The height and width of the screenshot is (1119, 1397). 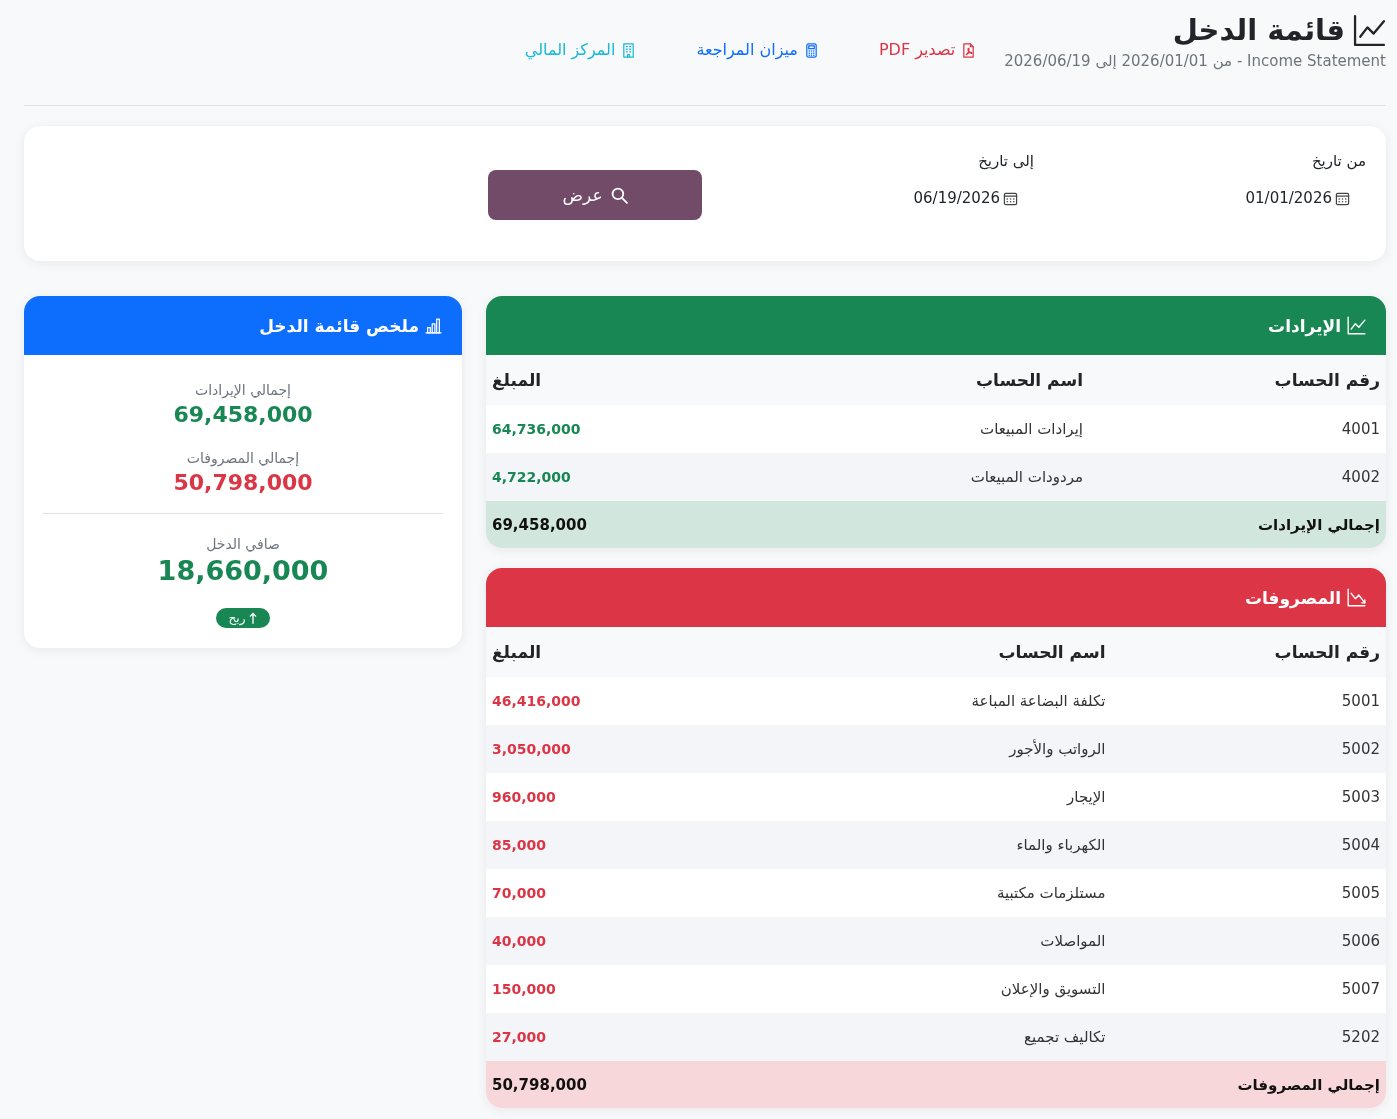 I want to click on building-icon, so click(x=629, y=50).